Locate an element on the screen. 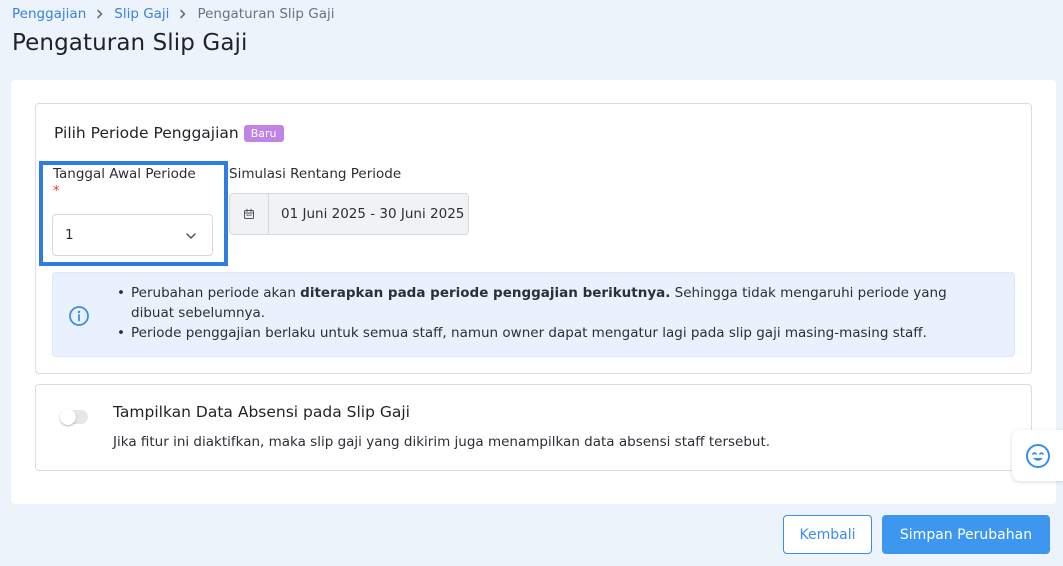 The width and height of the screenshot is (1063, 566). save-changes-button: Simpan Perubahan is located at coordinates (966, 534).